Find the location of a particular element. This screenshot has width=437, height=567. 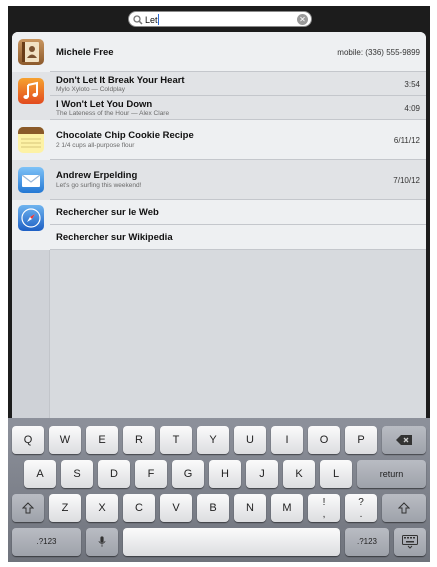

key-k: K is located at coordinates (299, 474).